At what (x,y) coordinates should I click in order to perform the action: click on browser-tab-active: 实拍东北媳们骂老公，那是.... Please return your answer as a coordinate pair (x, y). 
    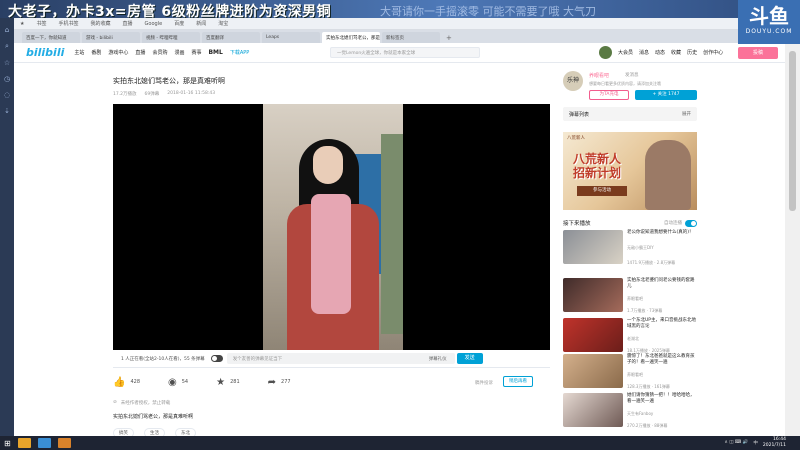
    Looking at the image, I should click on (351, 37).